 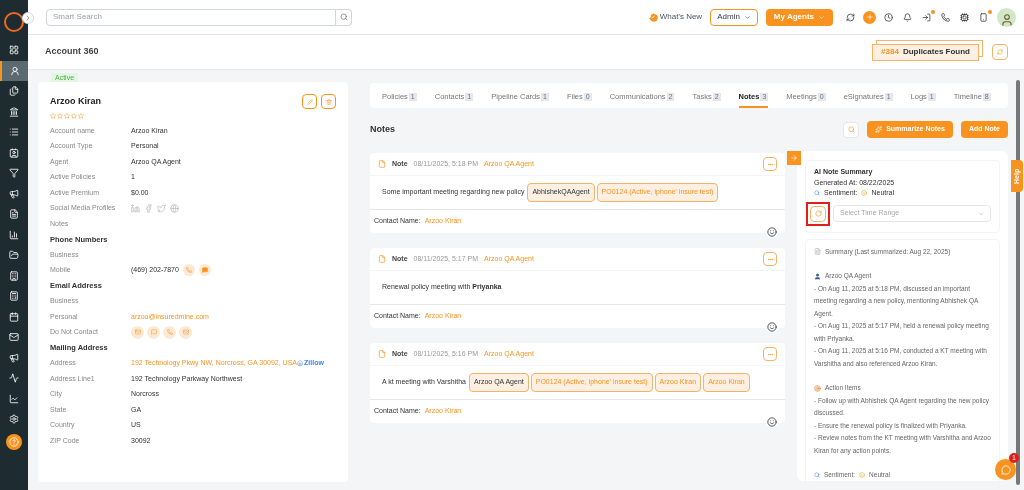 I want to click on sidebar-item, so click(x=14, y=70).